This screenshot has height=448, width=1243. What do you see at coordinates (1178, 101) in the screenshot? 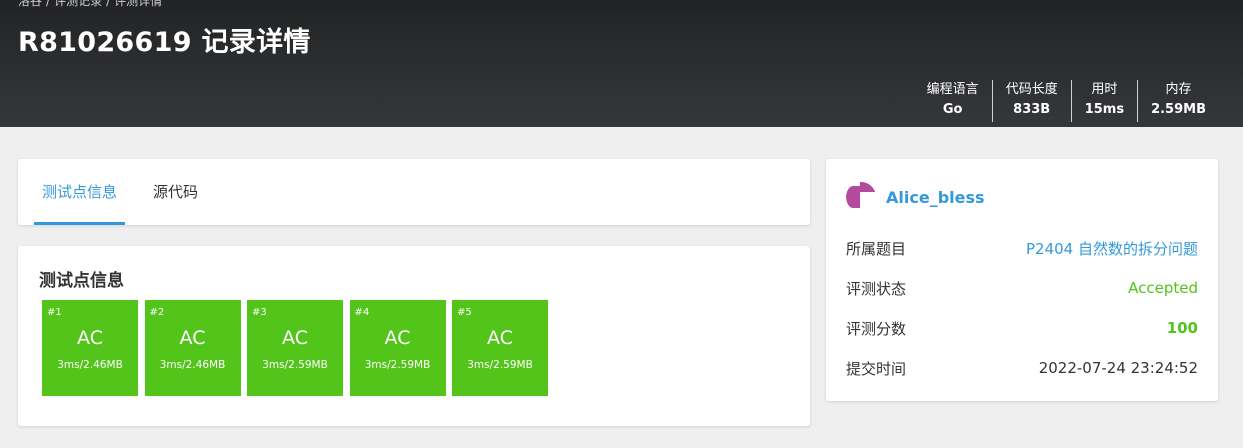
I see `stat-memory: 内存 2.59MB` at bounding box center [1178, 101].